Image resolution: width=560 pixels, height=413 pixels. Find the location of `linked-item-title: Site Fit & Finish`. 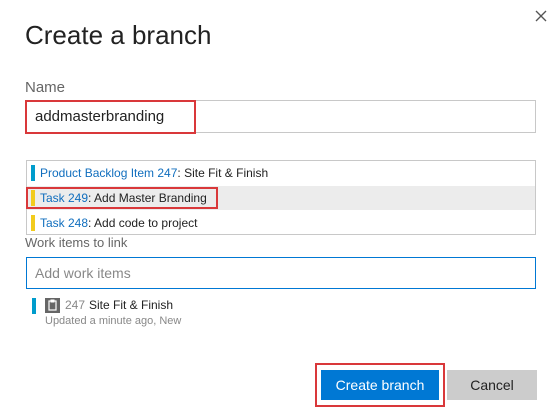

linked-item-title: Site Fit & Finish is located at coordinates (131, 305).